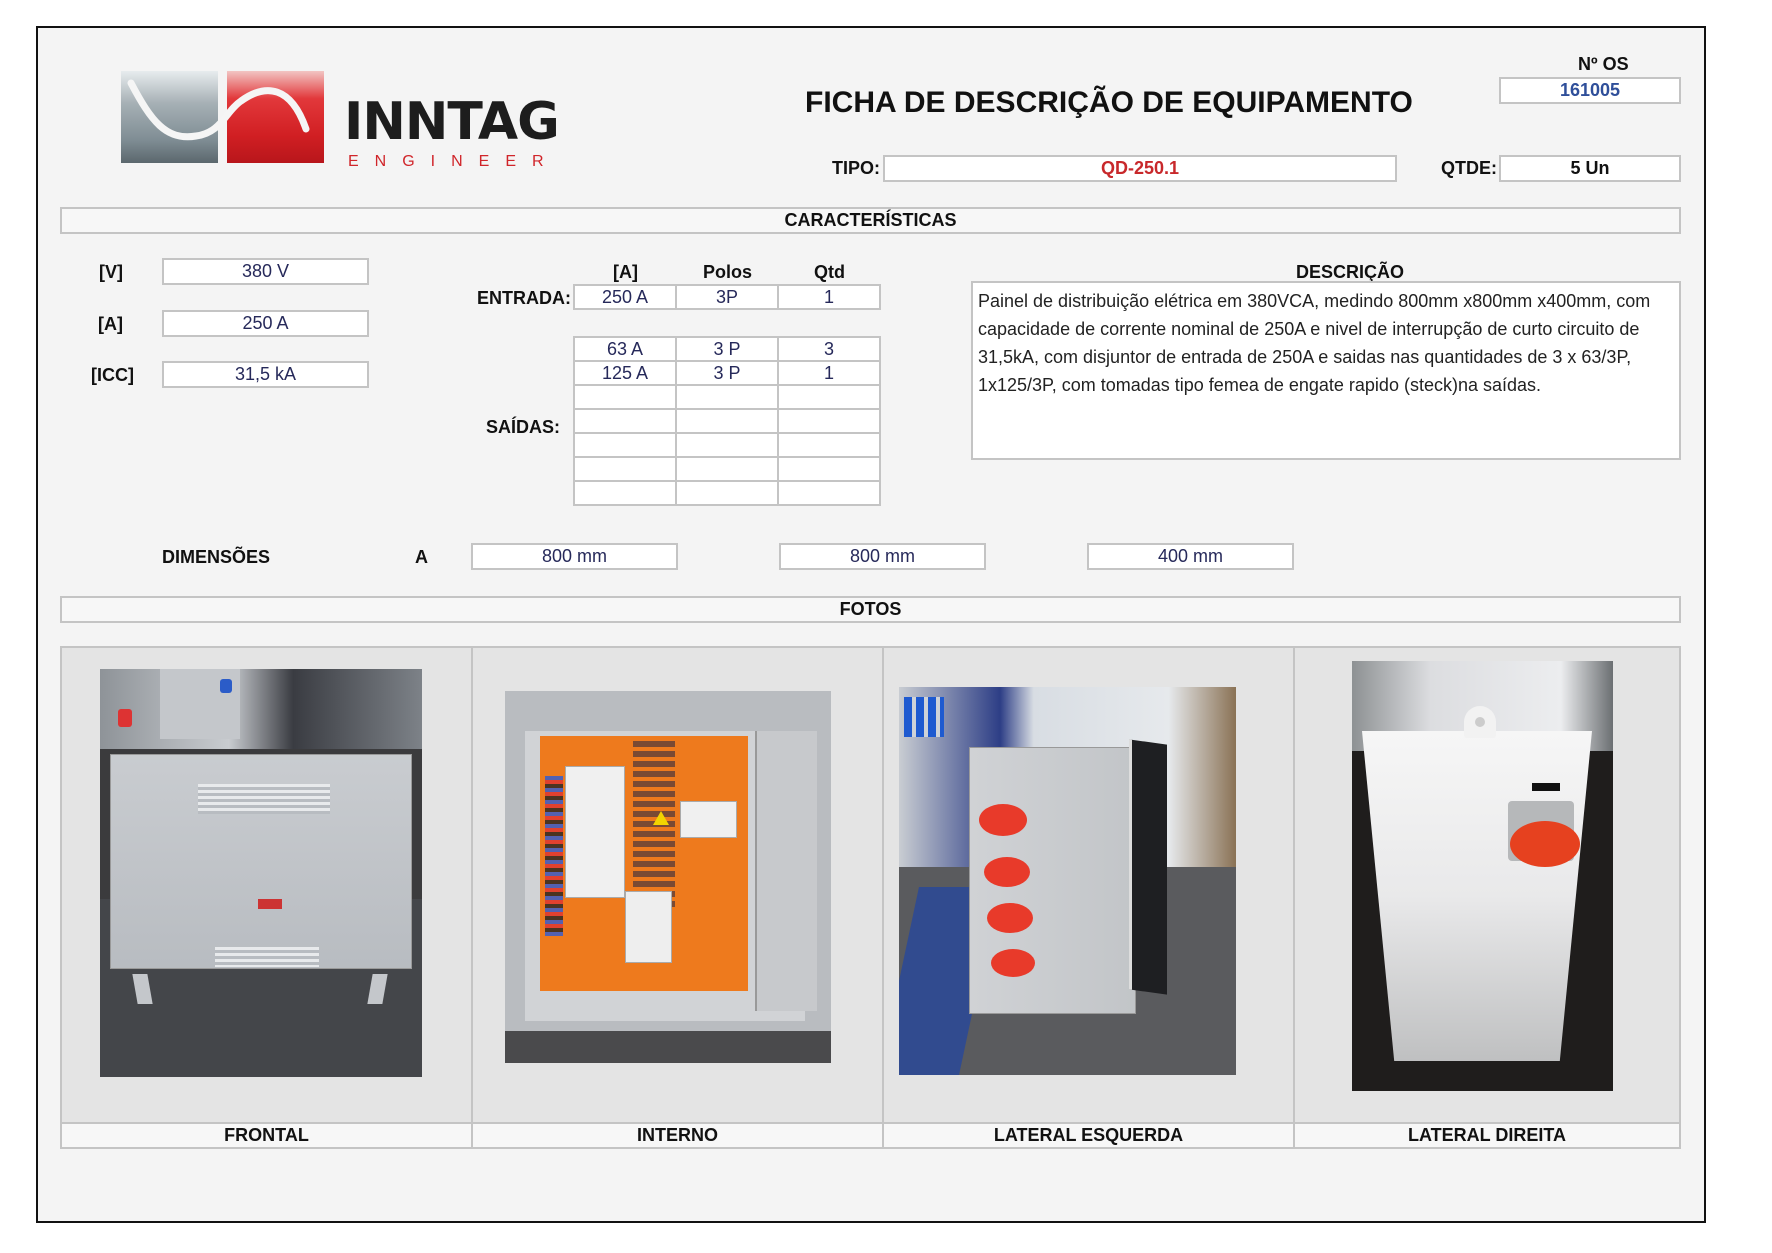  What do you see at coordinates (829, 349) in the screenshot?
I see `saida-qtd: 3` at bounding box center [829, 349].